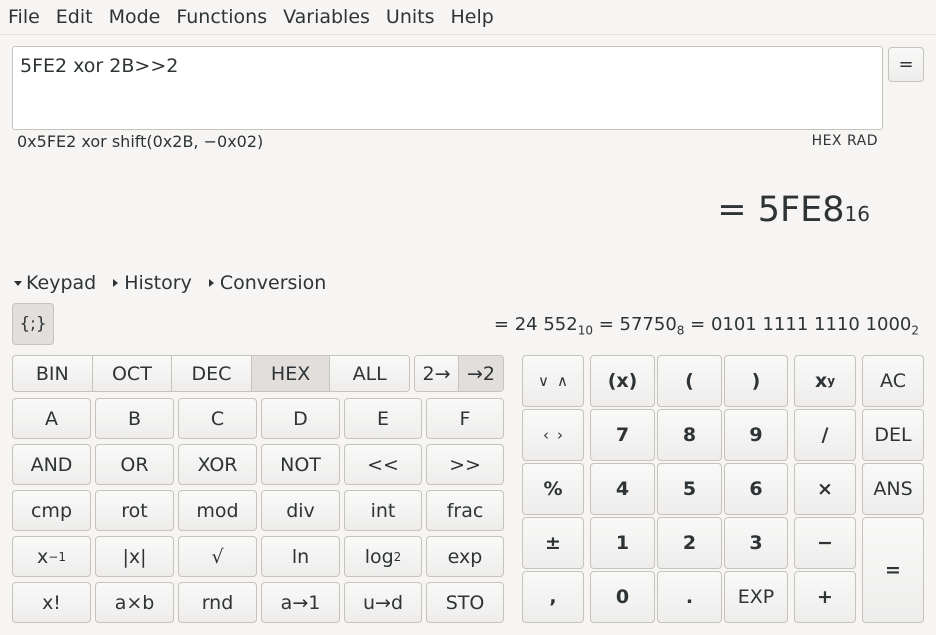 Image resolution: width=936 pixels, height=635 pixels. Describe the element at coordinates (51, 602) in the screenshot. I see `factorial-button: x!` at that location.